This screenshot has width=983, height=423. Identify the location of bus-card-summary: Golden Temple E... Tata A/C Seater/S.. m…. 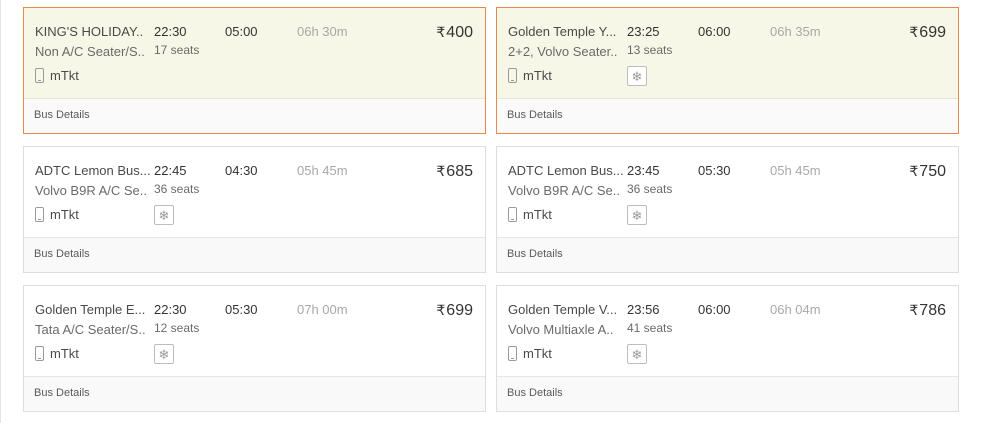
(254, 332).